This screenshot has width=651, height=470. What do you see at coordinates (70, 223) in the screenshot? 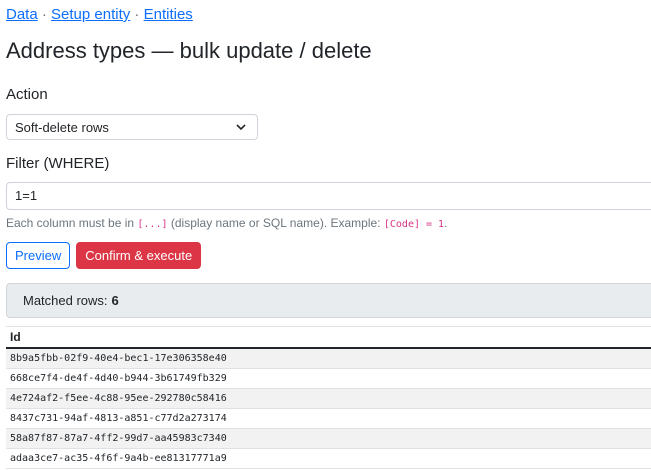
I see `help-text-part: Each column must be in` at bounding box center [70, 223].